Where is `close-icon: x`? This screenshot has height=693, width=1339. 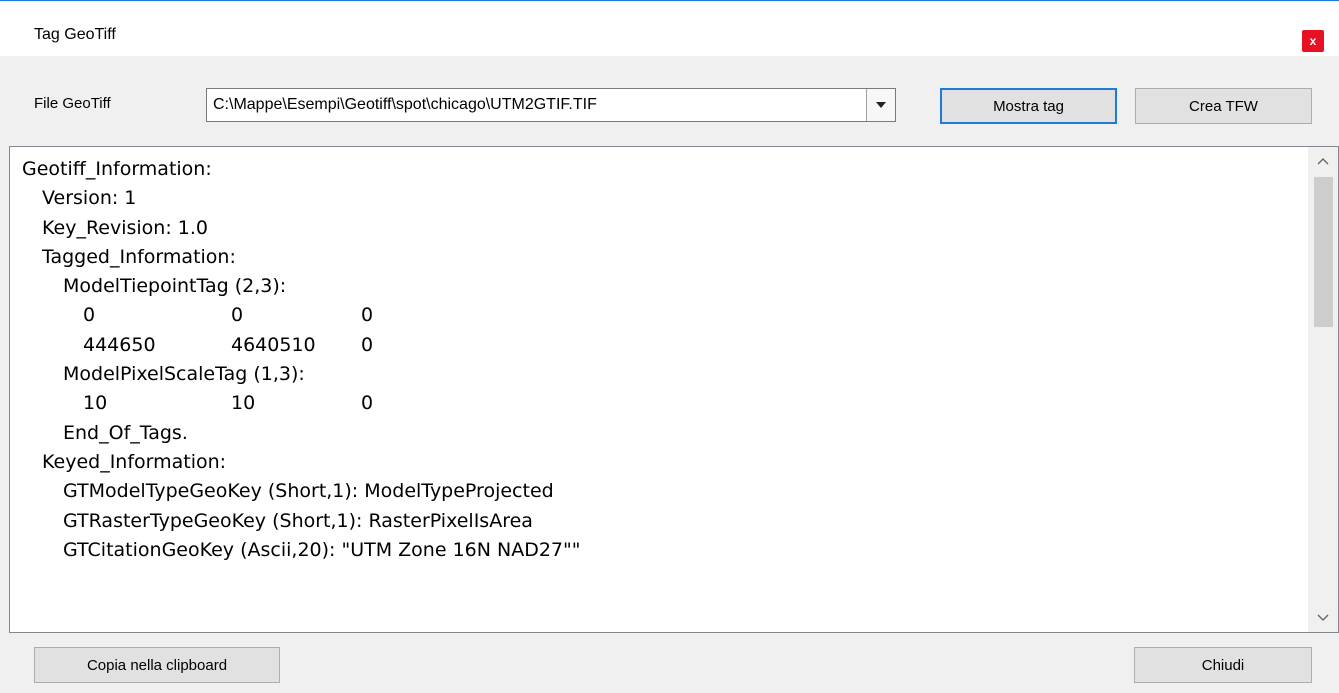
close-icon: x is located at coordinates (1313, 41).